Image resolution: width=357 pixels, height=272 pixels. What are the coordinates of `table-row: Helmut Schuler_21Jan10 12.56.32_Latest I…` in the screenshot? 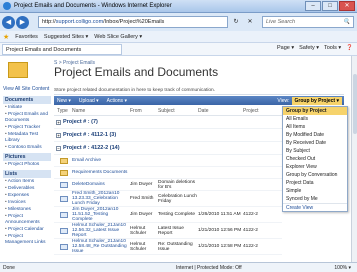 It's located at (168, 231).